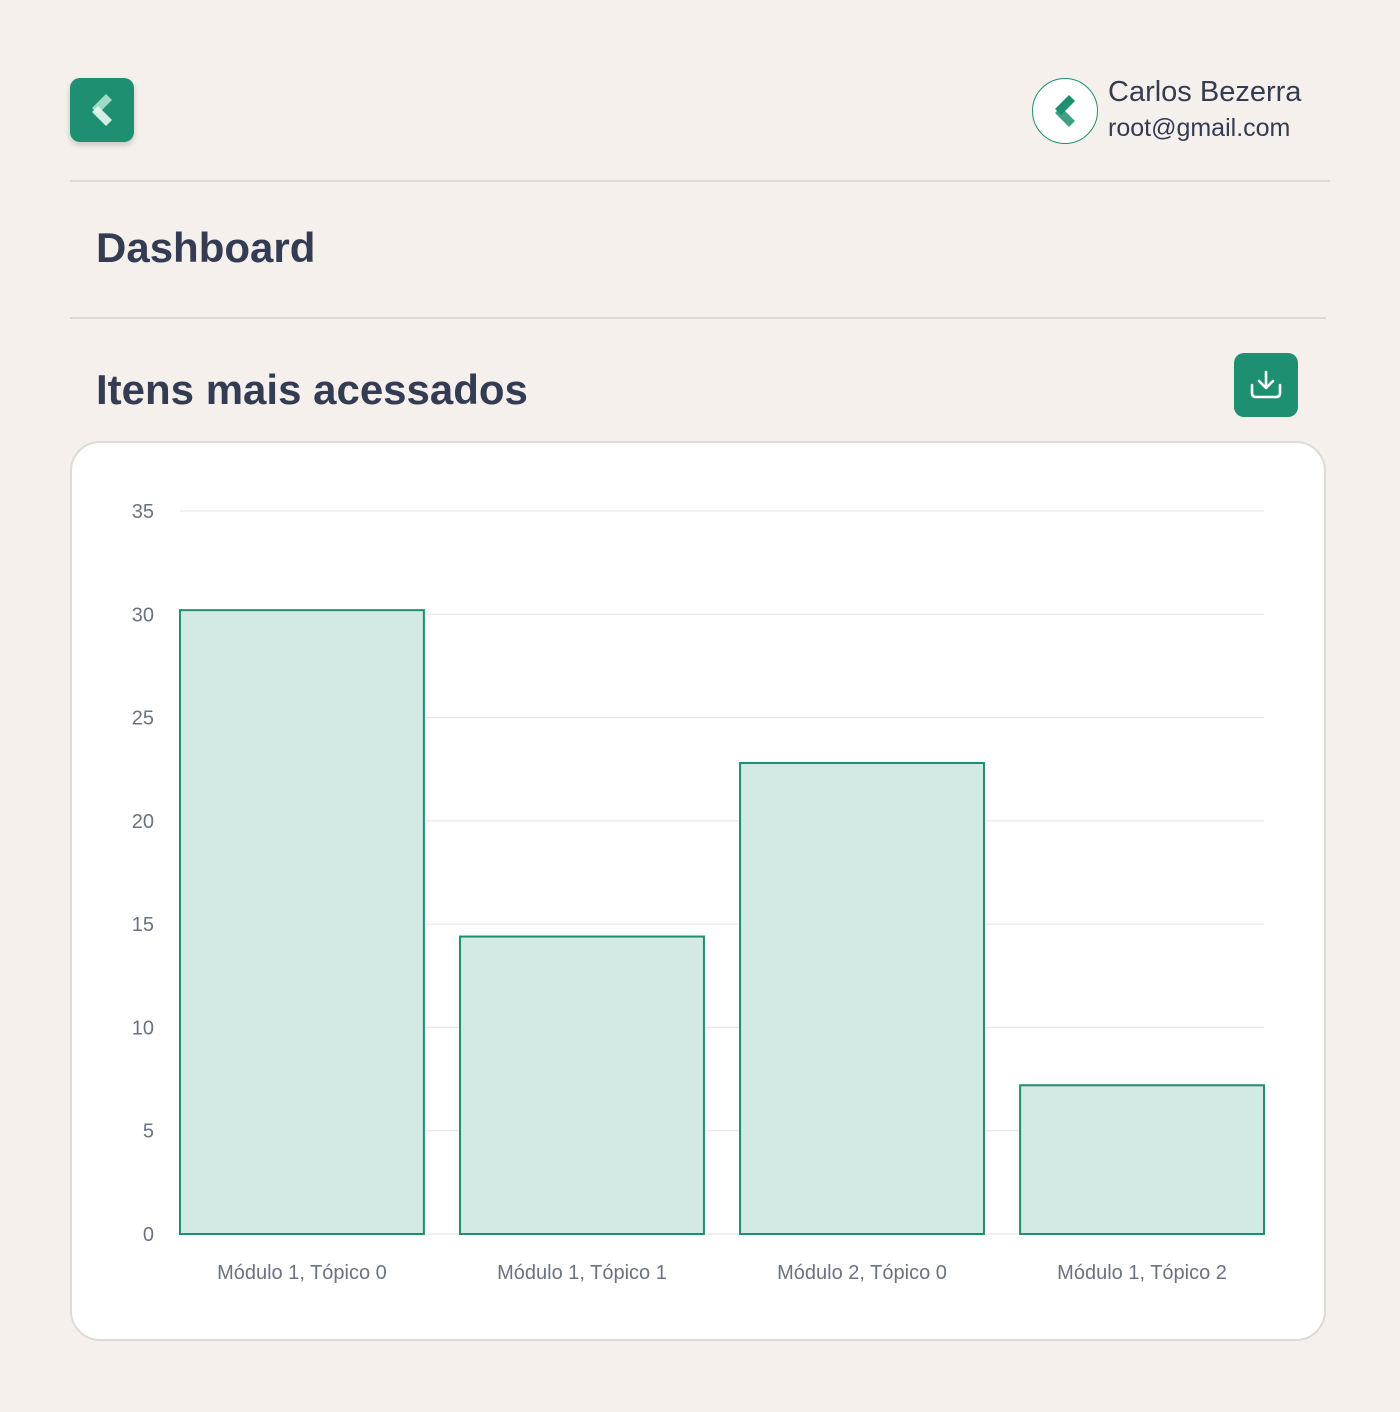 The height and width of the screenshot is (1412, 1400). I want to click on x-tick-label: Módulo 2, Tópico 0, so click(862, 1273).